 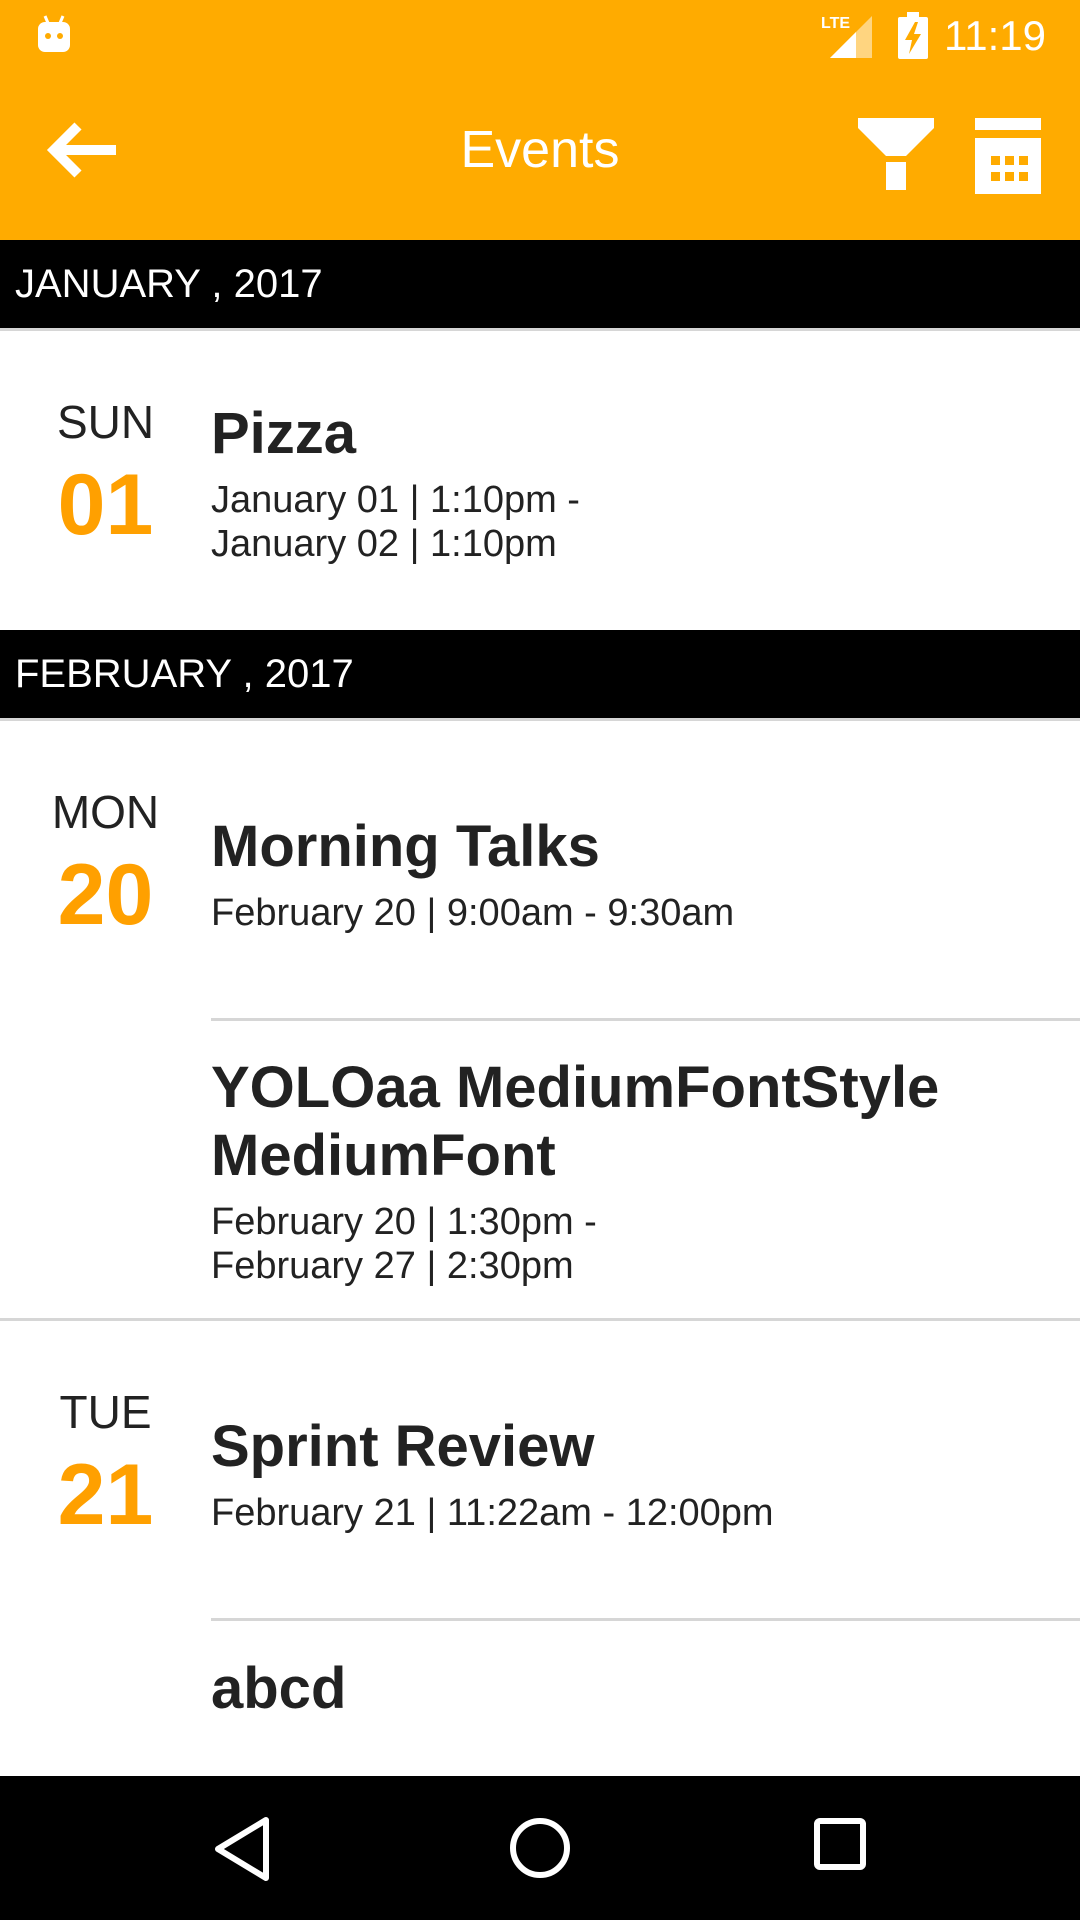 What do you see at coordinates (405, 846) in the screenshot?
I see `event-title: Morning Talks` at bounding box center [405, 846].